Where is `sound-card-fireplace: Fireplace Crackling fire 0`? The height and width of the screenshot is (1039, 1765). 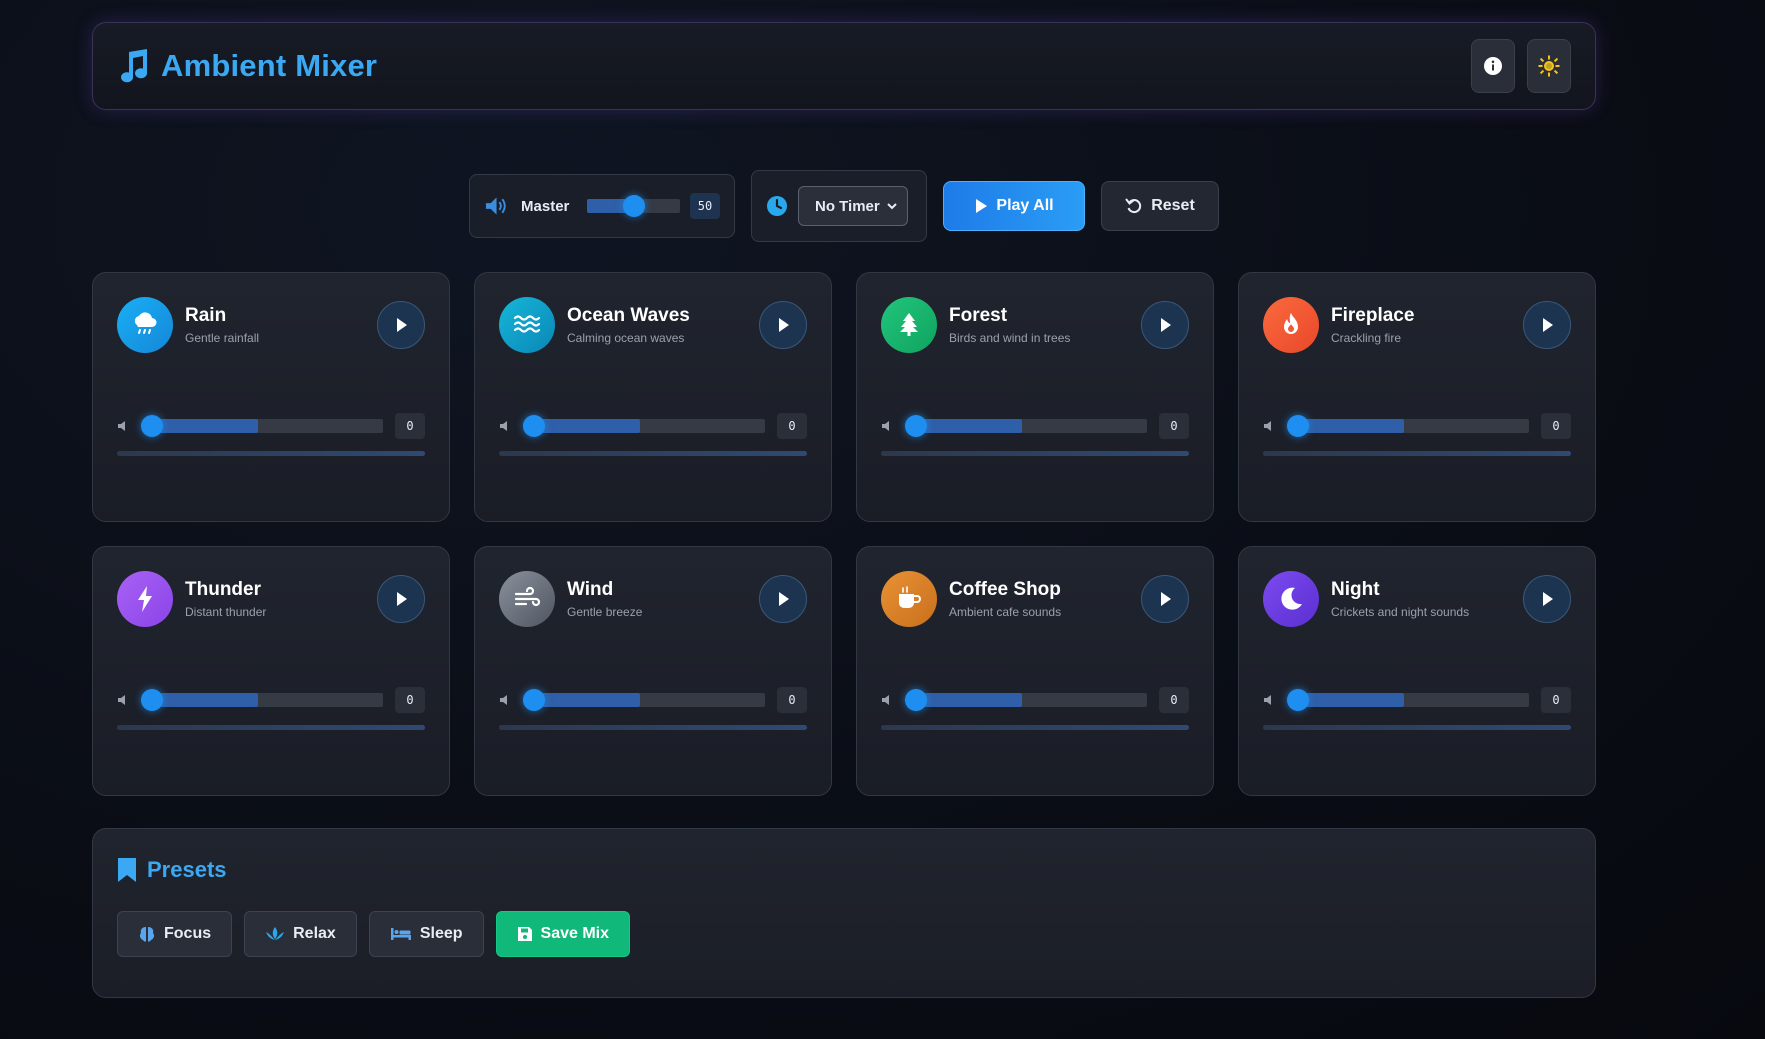
sound-card-fireplace: Fireplace Crackling fire 0 is located at coordinates (1417, 397).